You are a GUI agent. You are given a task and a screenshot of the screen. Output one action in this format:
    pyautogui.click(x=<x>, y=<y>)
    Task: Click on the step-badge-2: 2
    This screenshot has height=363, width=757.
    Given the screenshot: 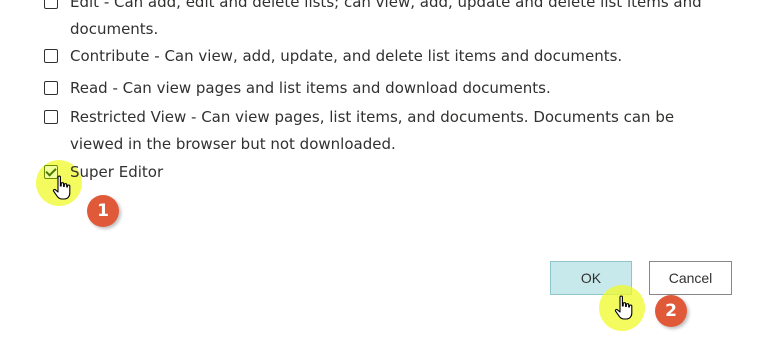 What is the action you would take?
    pyautogui.click(x=671, y=311)
    